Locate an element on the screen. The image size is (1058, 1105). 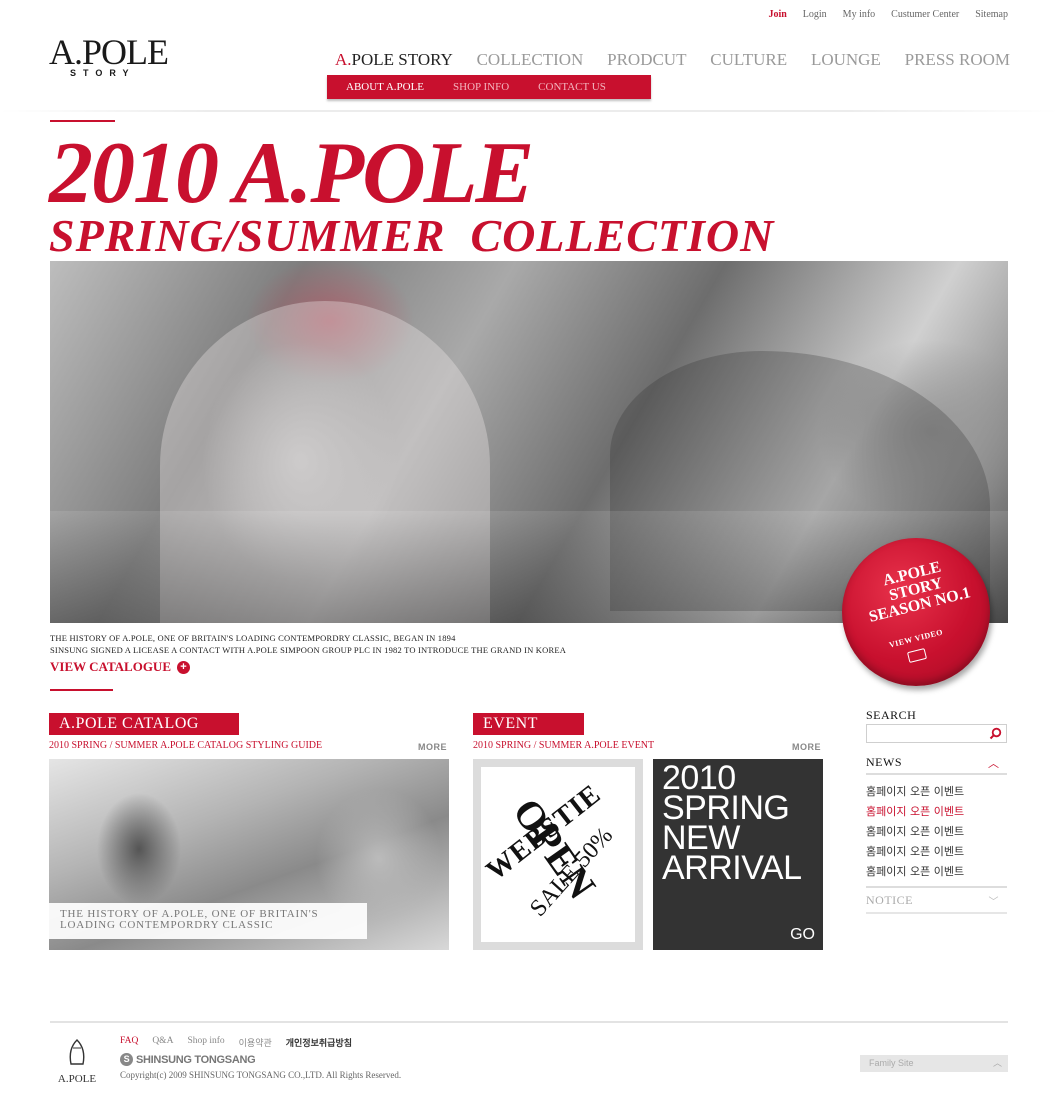
sitemap-link: Sitemap is located at coordinates (987, 14).